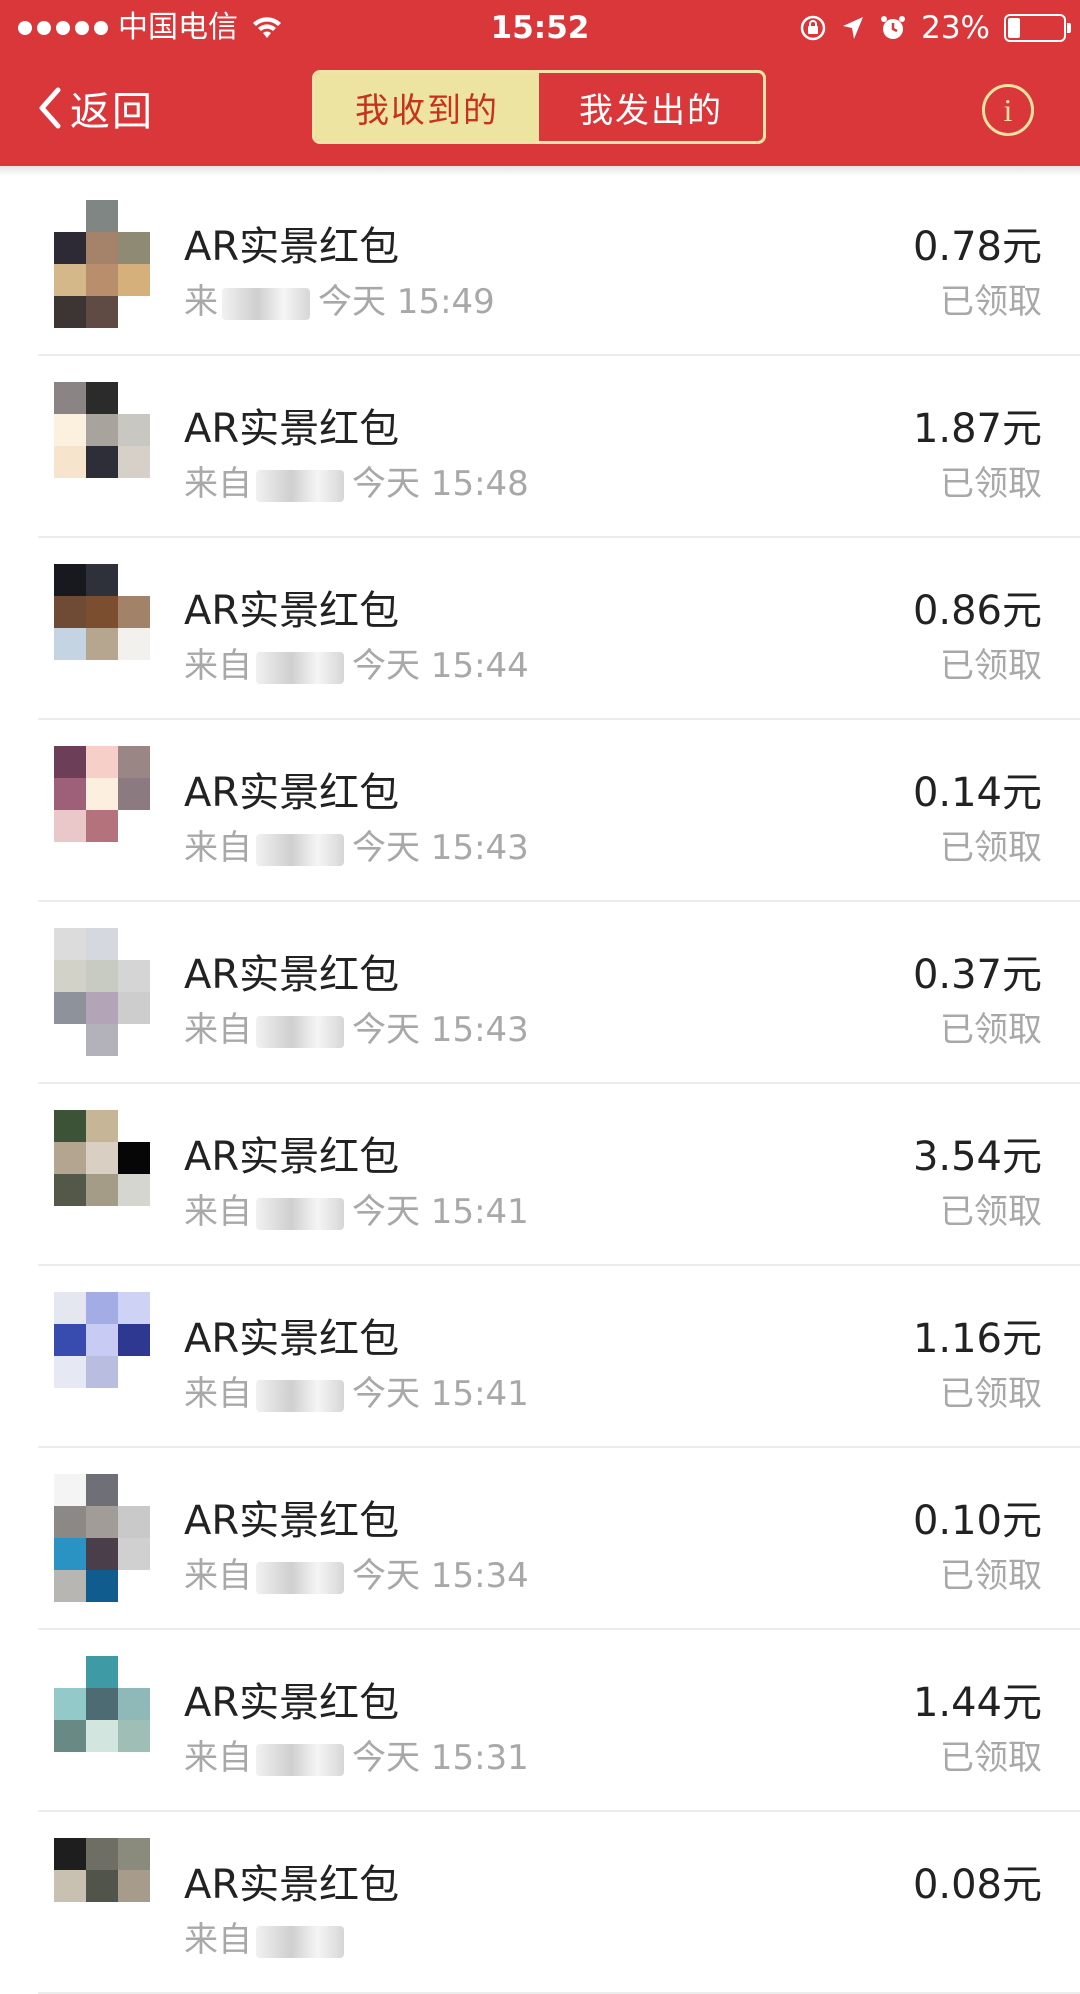 Image resolution: width=1080 pixels, height=1994 pixels. I want to click on list-item: AR实景红包 来自 今天 15:34 0.10元 已领取, so click(559, 1539).